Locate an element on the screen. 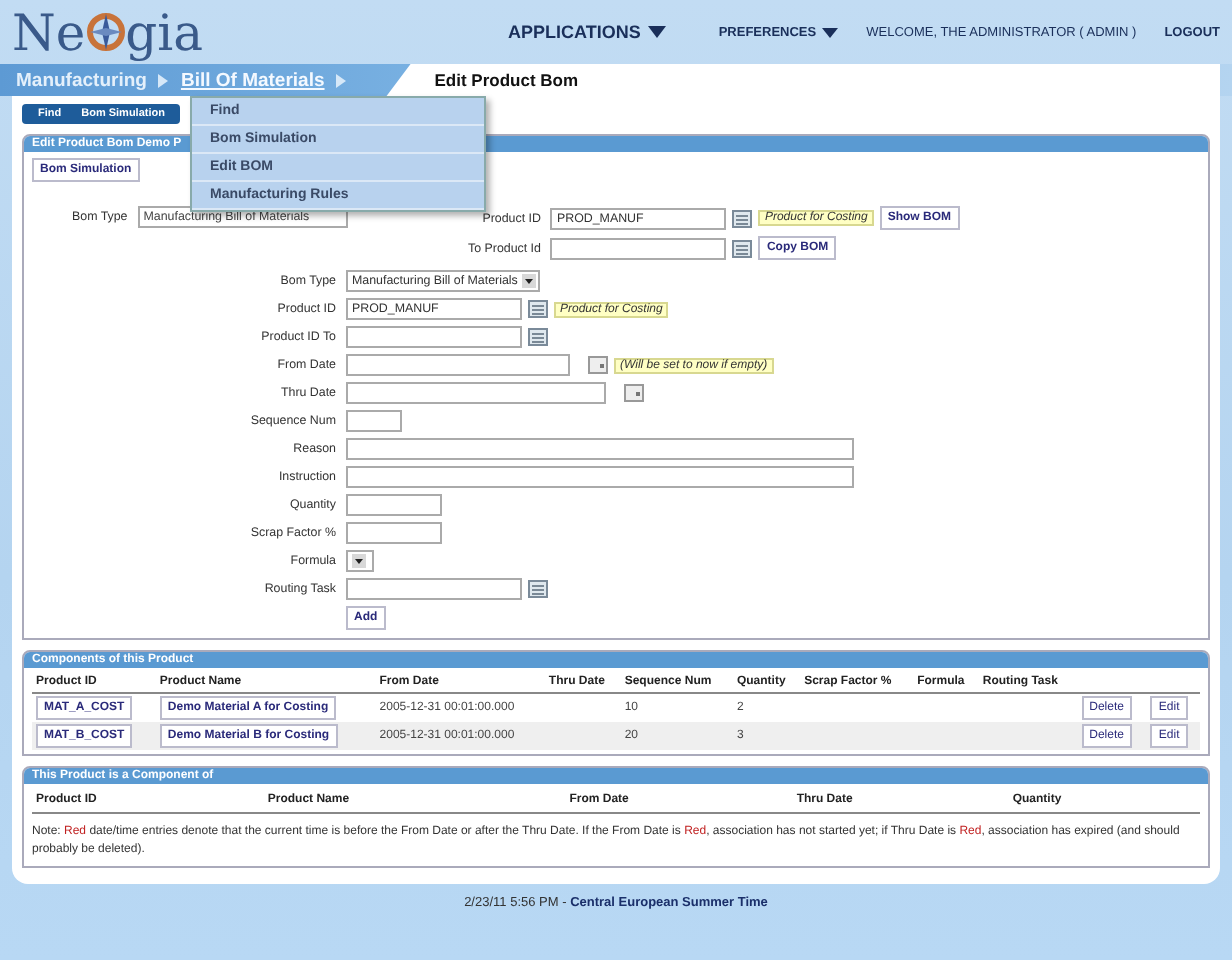  applications-menu: APPLICATIONS is located at coordinates (587, 32).